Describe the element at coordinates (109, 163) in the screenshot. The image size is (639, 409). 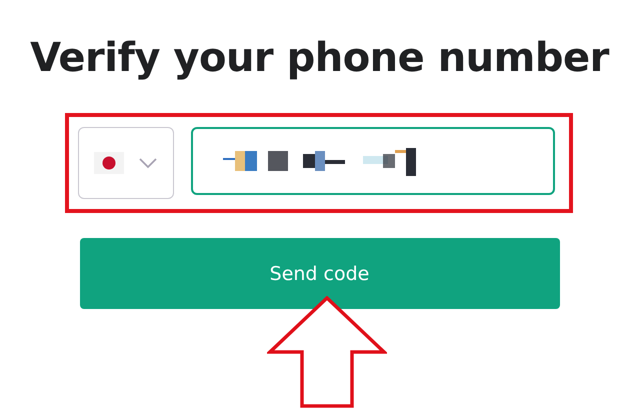
I see `flag-icon` at that location.